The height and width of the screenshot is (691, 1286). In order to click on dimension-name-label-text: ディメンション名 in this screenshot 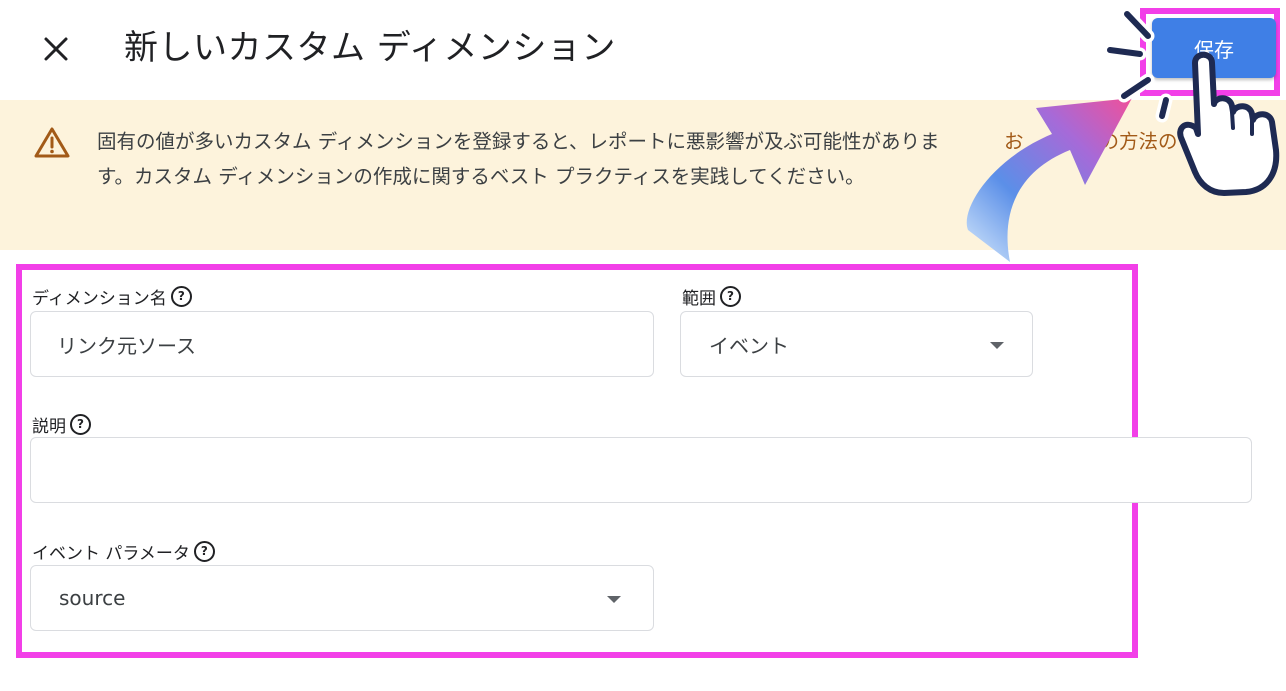, I will do `click(99, 299)`.